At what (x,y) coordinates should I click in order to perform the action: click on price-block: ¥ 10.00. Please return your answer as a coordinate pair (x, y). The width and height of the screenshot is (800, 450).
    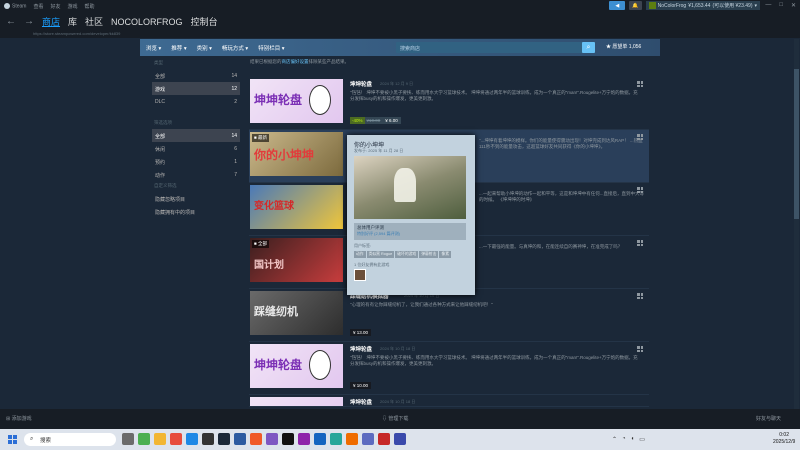
    Looking at the image, I should click on (361, 385).